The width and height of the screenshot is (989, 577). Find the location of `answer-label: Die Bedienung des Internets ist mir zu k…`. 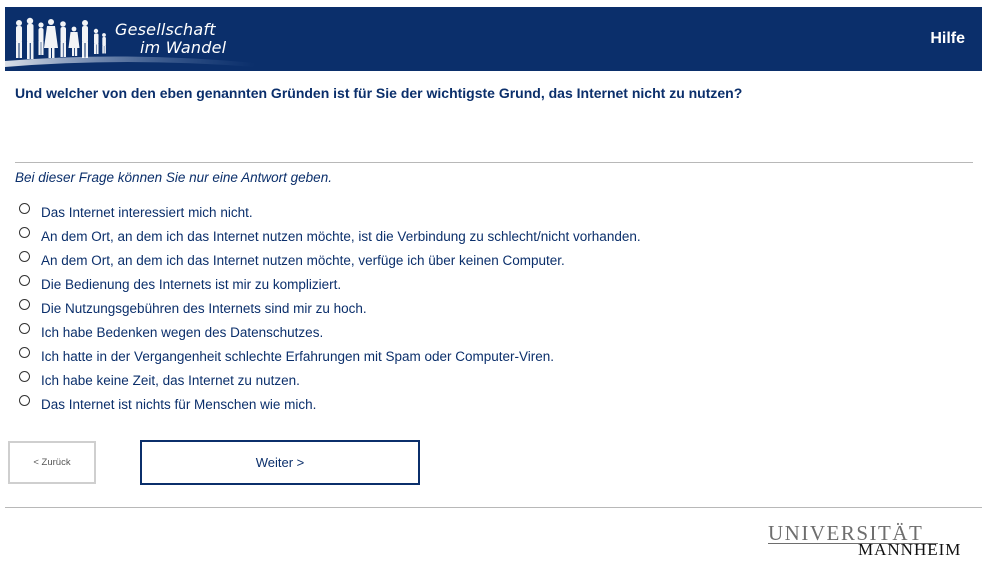

answer-label: Die Bedienung des Internets ist mir zu k… is located at coordinates (191, 284).